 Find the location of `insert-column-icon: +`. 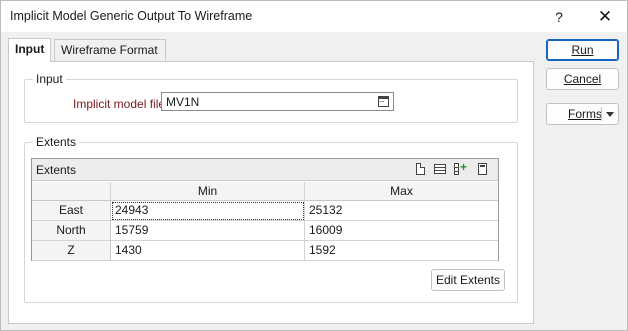

insert-column-icon: + is located at coordinates (460, 168).